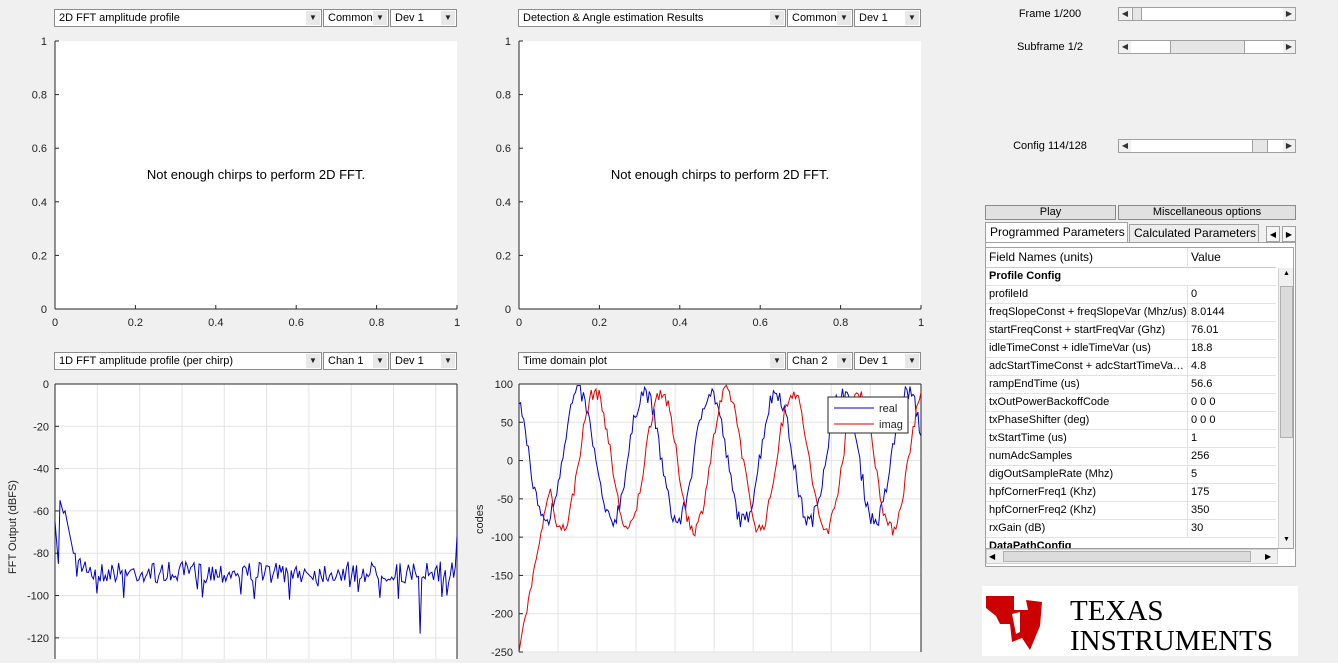  I want to click on tab-scroll-right-icon: ▶, so click(1289, 234).